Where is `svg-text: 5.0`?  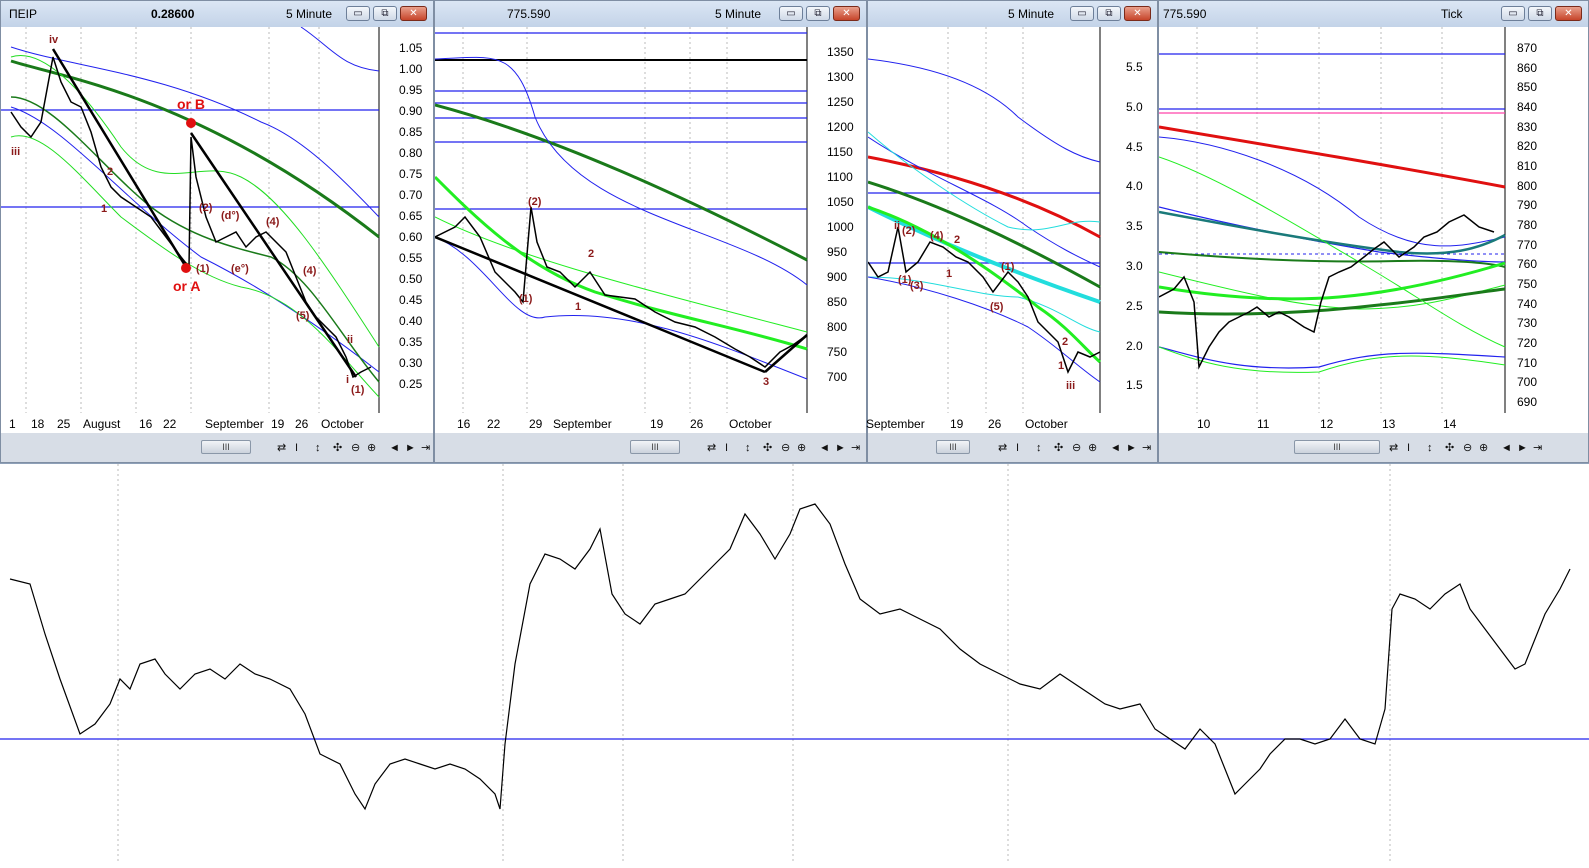 svg-text: 5.0 is located at coordinates (1134, 107).